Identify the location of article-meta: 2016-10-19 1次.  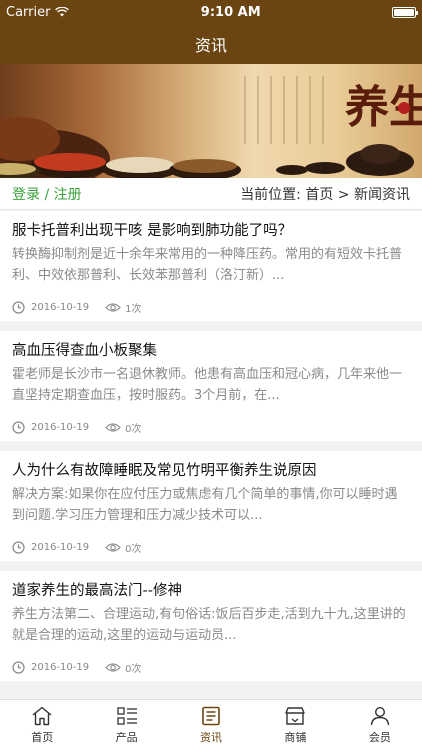
(211, 307).